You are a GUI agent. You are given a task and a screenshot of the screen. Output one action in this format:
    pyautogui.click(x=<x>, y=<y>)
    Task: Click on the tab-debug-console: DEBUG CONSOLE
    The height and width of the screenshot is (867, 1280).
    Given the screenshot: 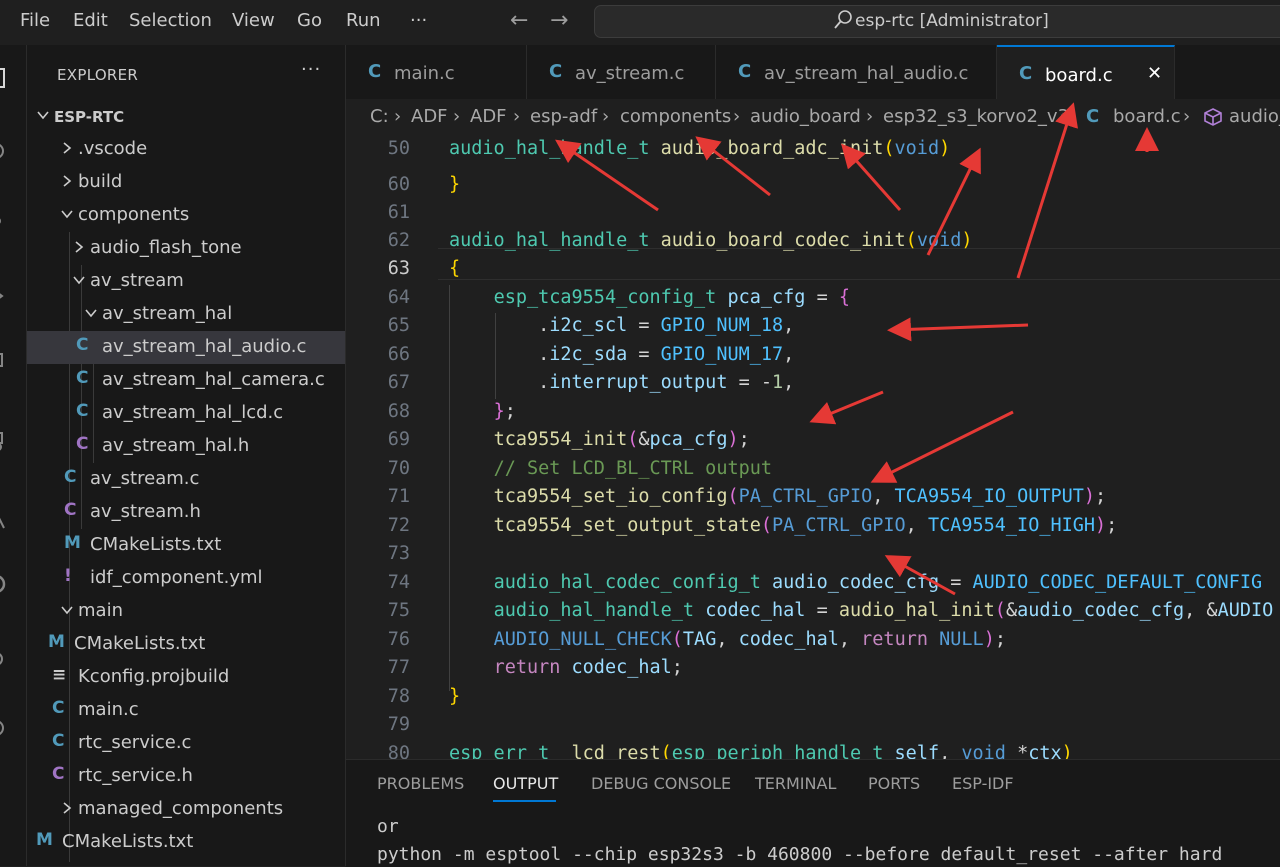 What is the action you would take?
    pyautogui.click(x=661, y=783)
    